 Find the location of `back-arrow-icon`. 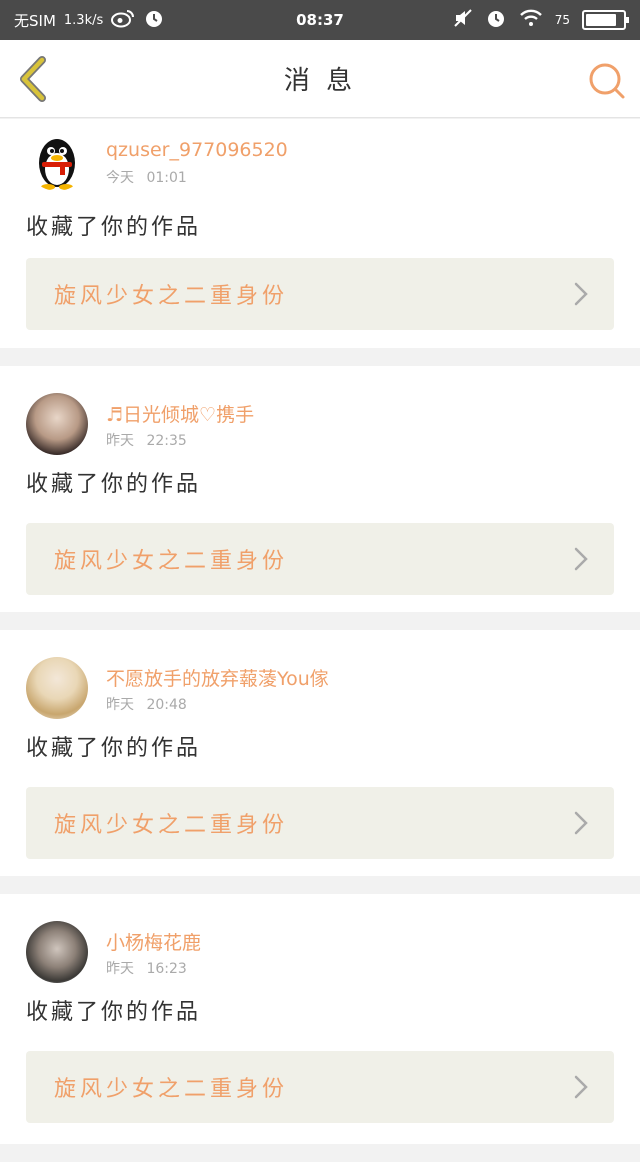

back-arrow-icon is located at coordinates (33, 79).